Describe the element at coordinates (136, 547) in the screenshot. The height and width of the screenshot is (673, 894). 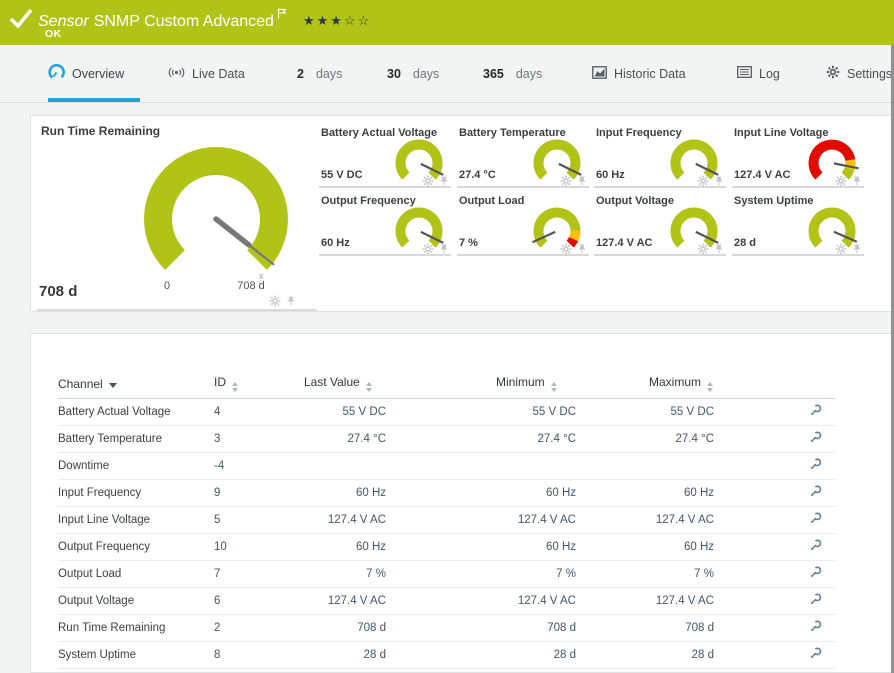
I see `channel-name: Output Frequency` at that location.